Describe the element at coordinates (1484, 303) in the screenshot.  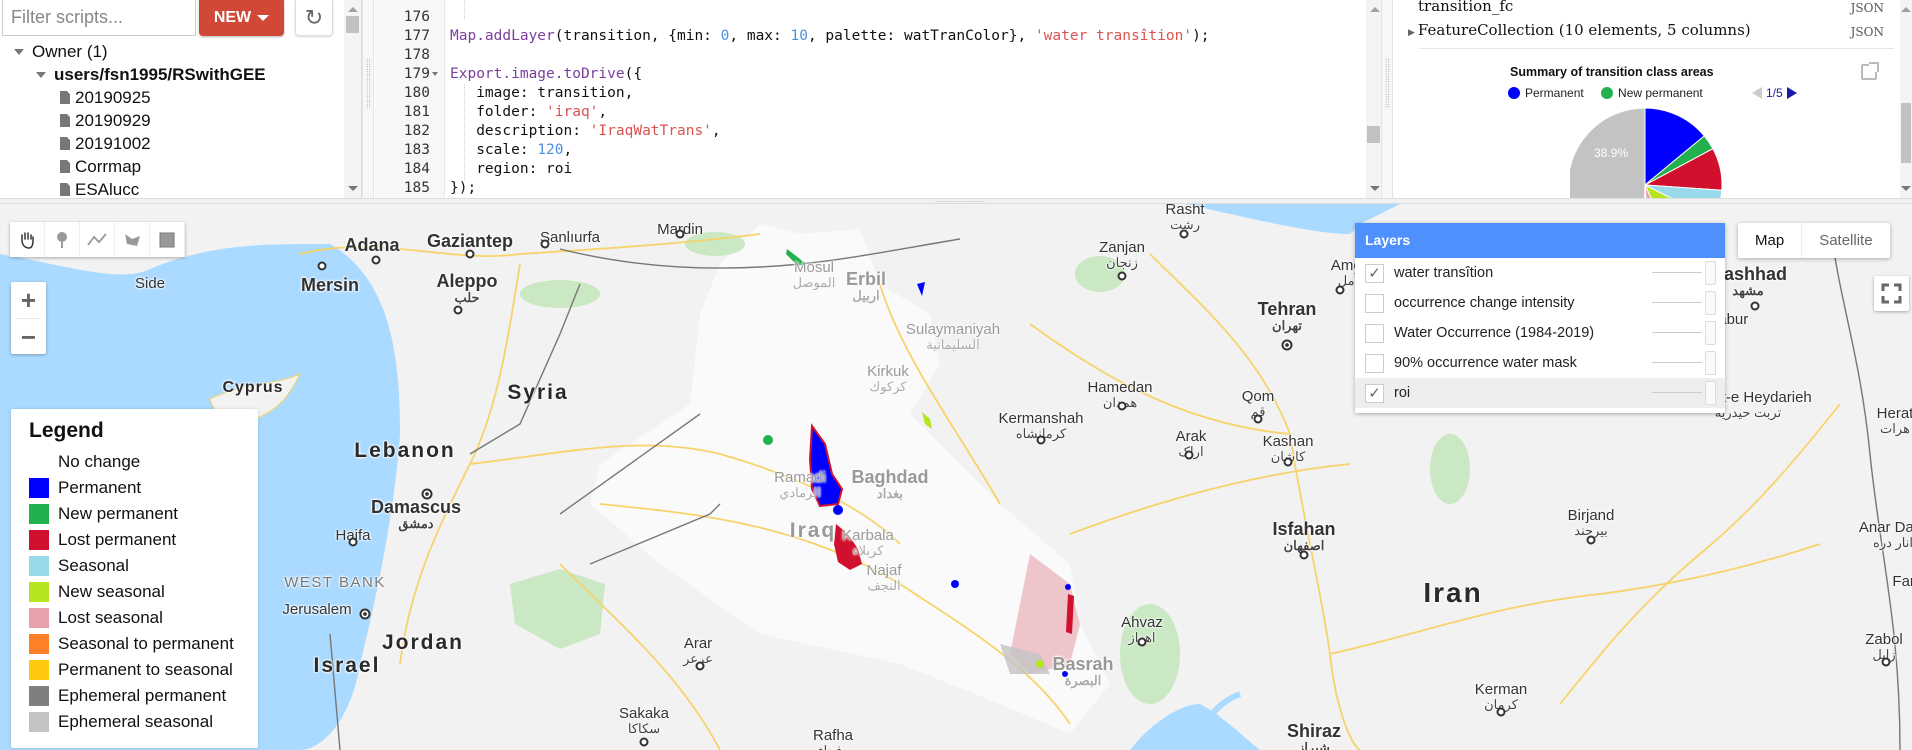
I see `layer-label: occurrence change intensity` at that location.